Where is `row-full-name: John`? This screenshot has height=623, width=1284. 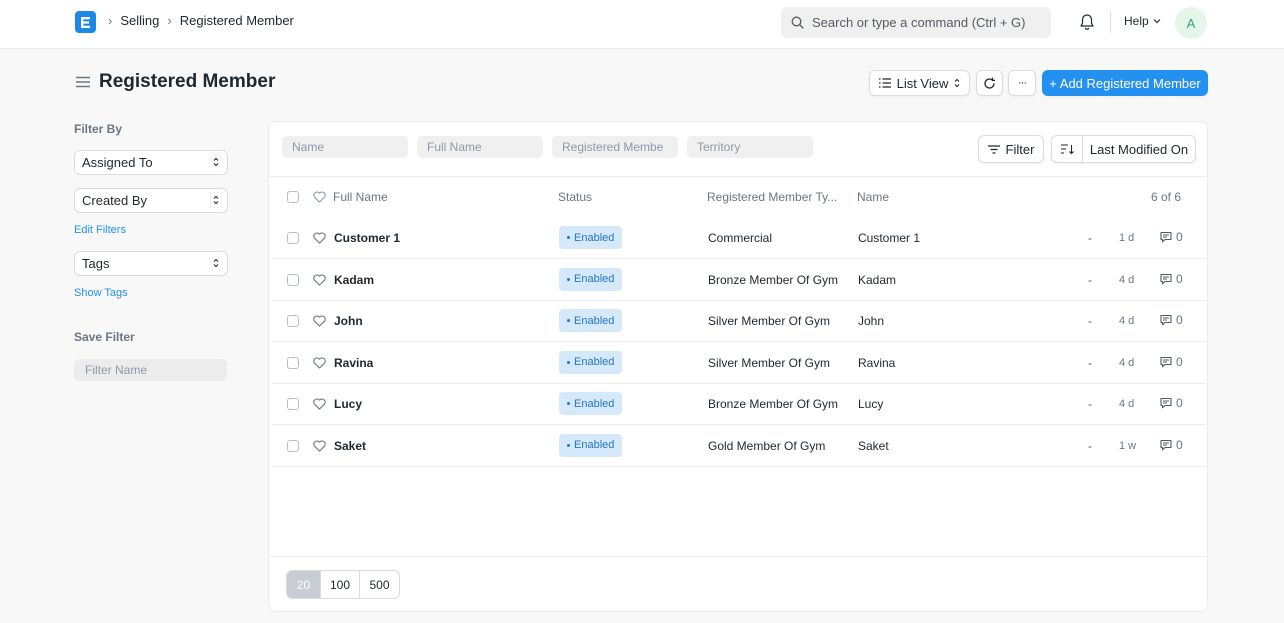 row-full-name: John is located at coordinates (348, 321).